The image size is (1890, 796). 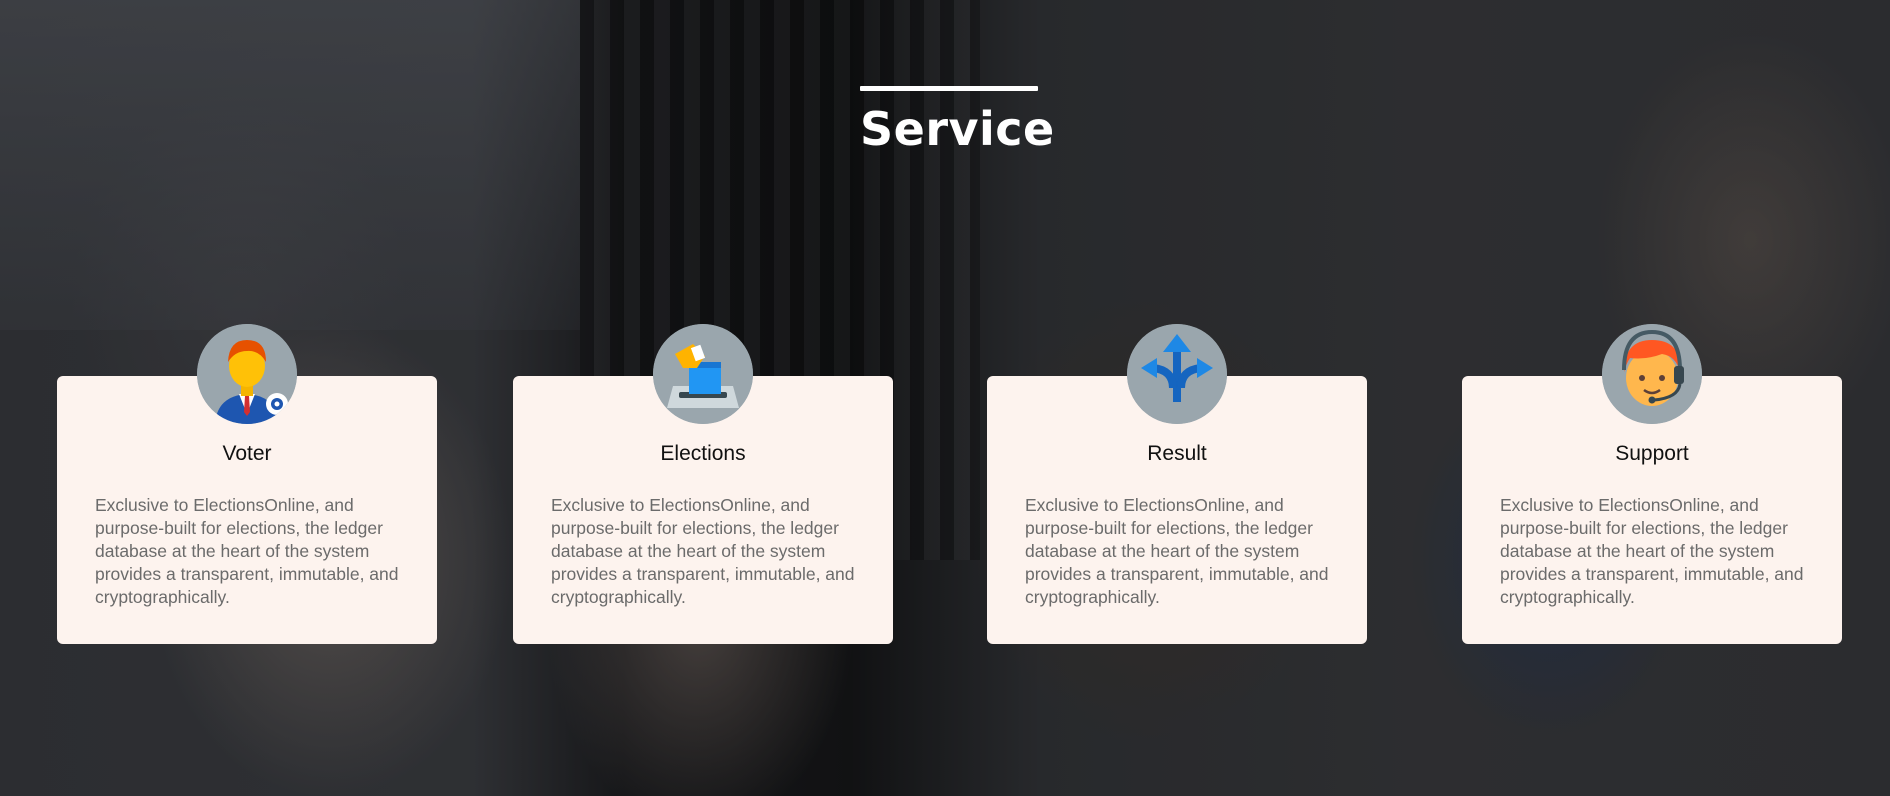 What do you see at coordinates (1652, 374) in the screenshot?
I see `support-headset-icon` at bounding box center [1652, 374].